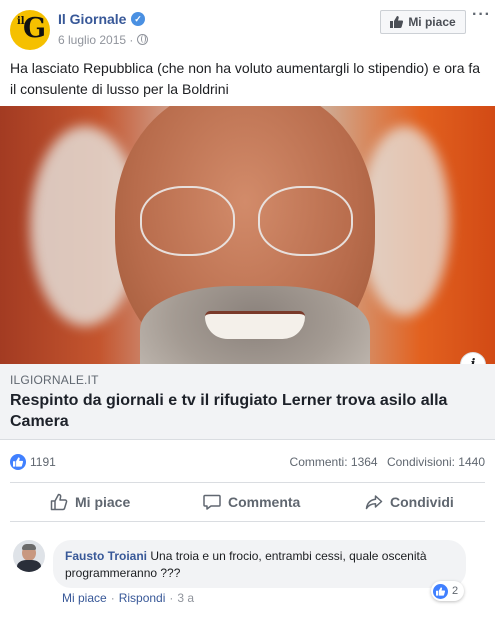 The height and width of the screenshot is (637, 495). I want to click on comment-reaction-number: 2, so click(455, 591).